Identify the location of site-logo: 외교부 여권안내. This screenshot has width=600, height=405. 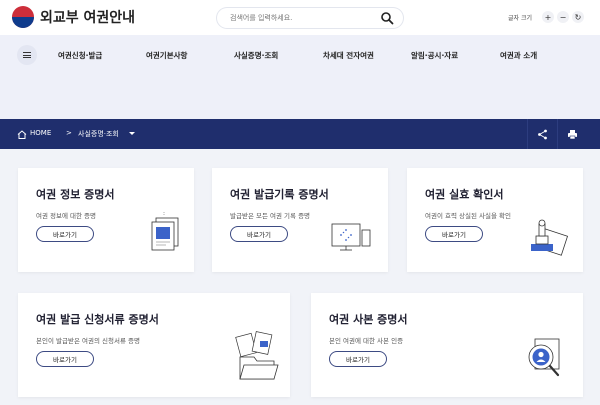
(73, 17).